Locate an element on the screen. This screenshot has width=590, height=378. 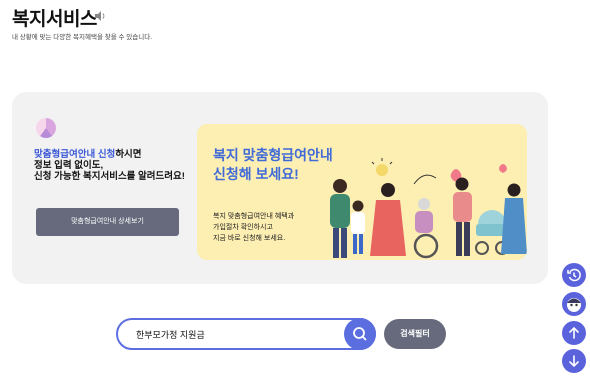
search-button is located at coordinates (360, 334).